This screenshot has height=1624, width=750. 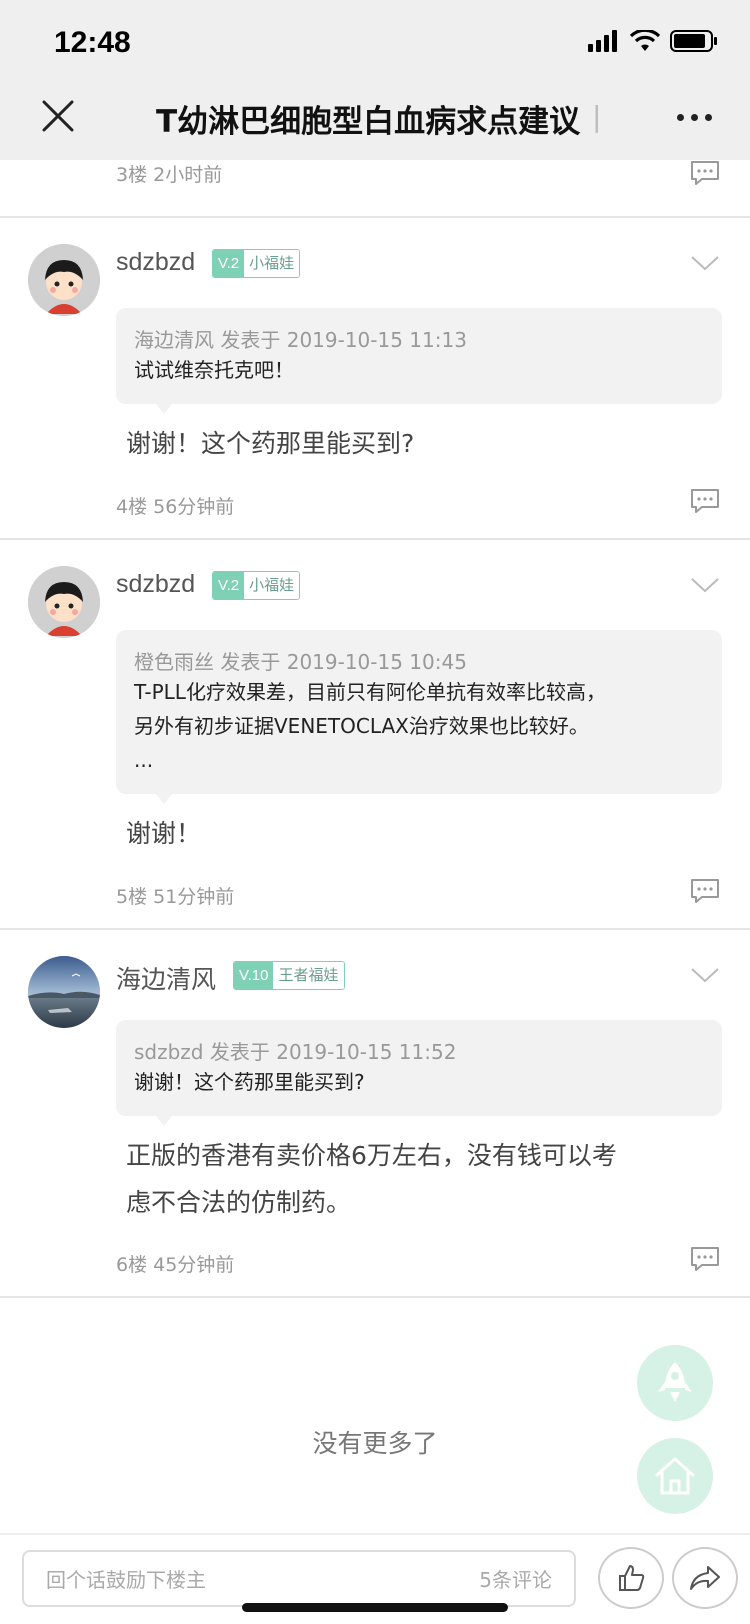 I want to click on rank-label: 王者福娃, so click(x=308, y=975).